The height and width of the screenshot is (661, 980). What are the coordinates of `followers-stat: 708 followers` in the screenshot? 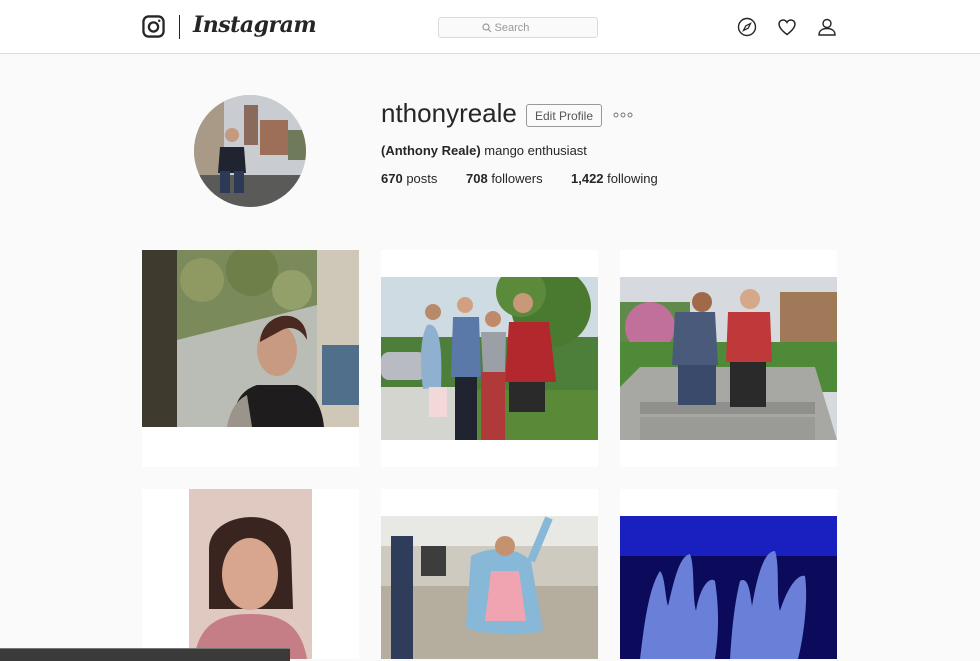 It's located at (504, 178).